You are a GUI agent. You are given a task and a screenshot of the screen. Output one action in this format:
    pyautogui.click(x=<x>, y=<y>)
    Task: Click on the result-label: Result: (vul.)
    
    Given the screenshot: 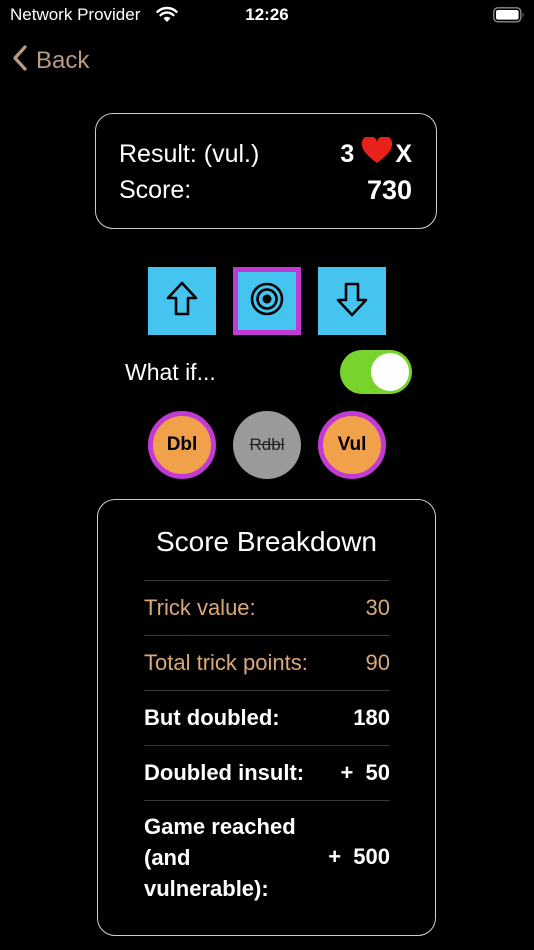 What is the action you would take?
    pyautogui.click(x=189, y=153)
    